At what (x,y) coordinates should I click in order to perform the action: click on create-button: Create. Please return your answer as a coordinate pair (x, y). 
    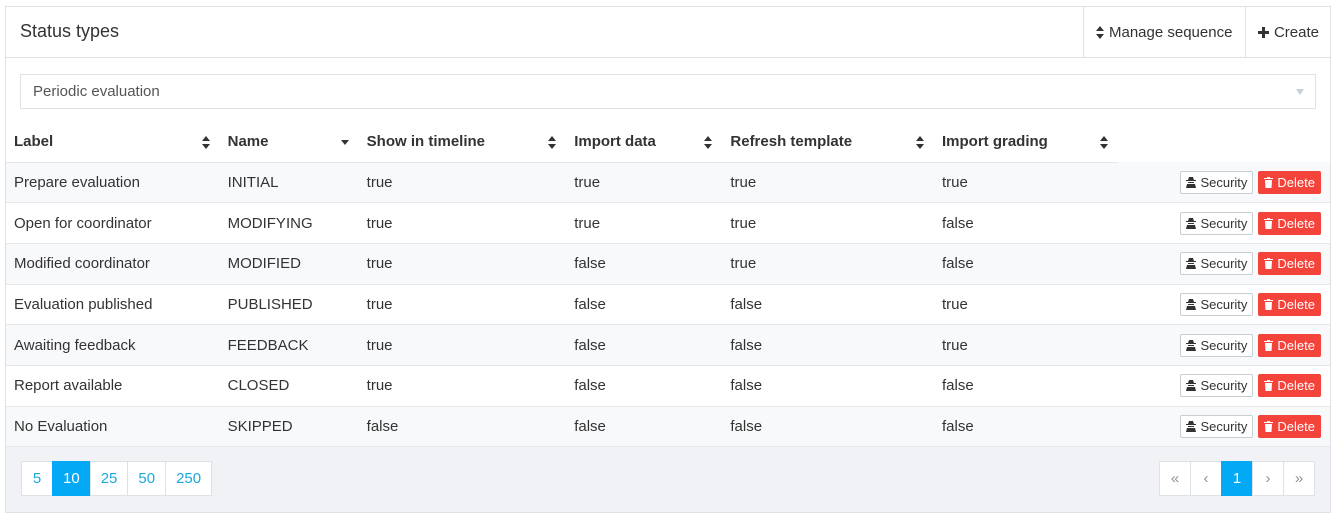
    Looking at the image, I should click on (1288, 32).